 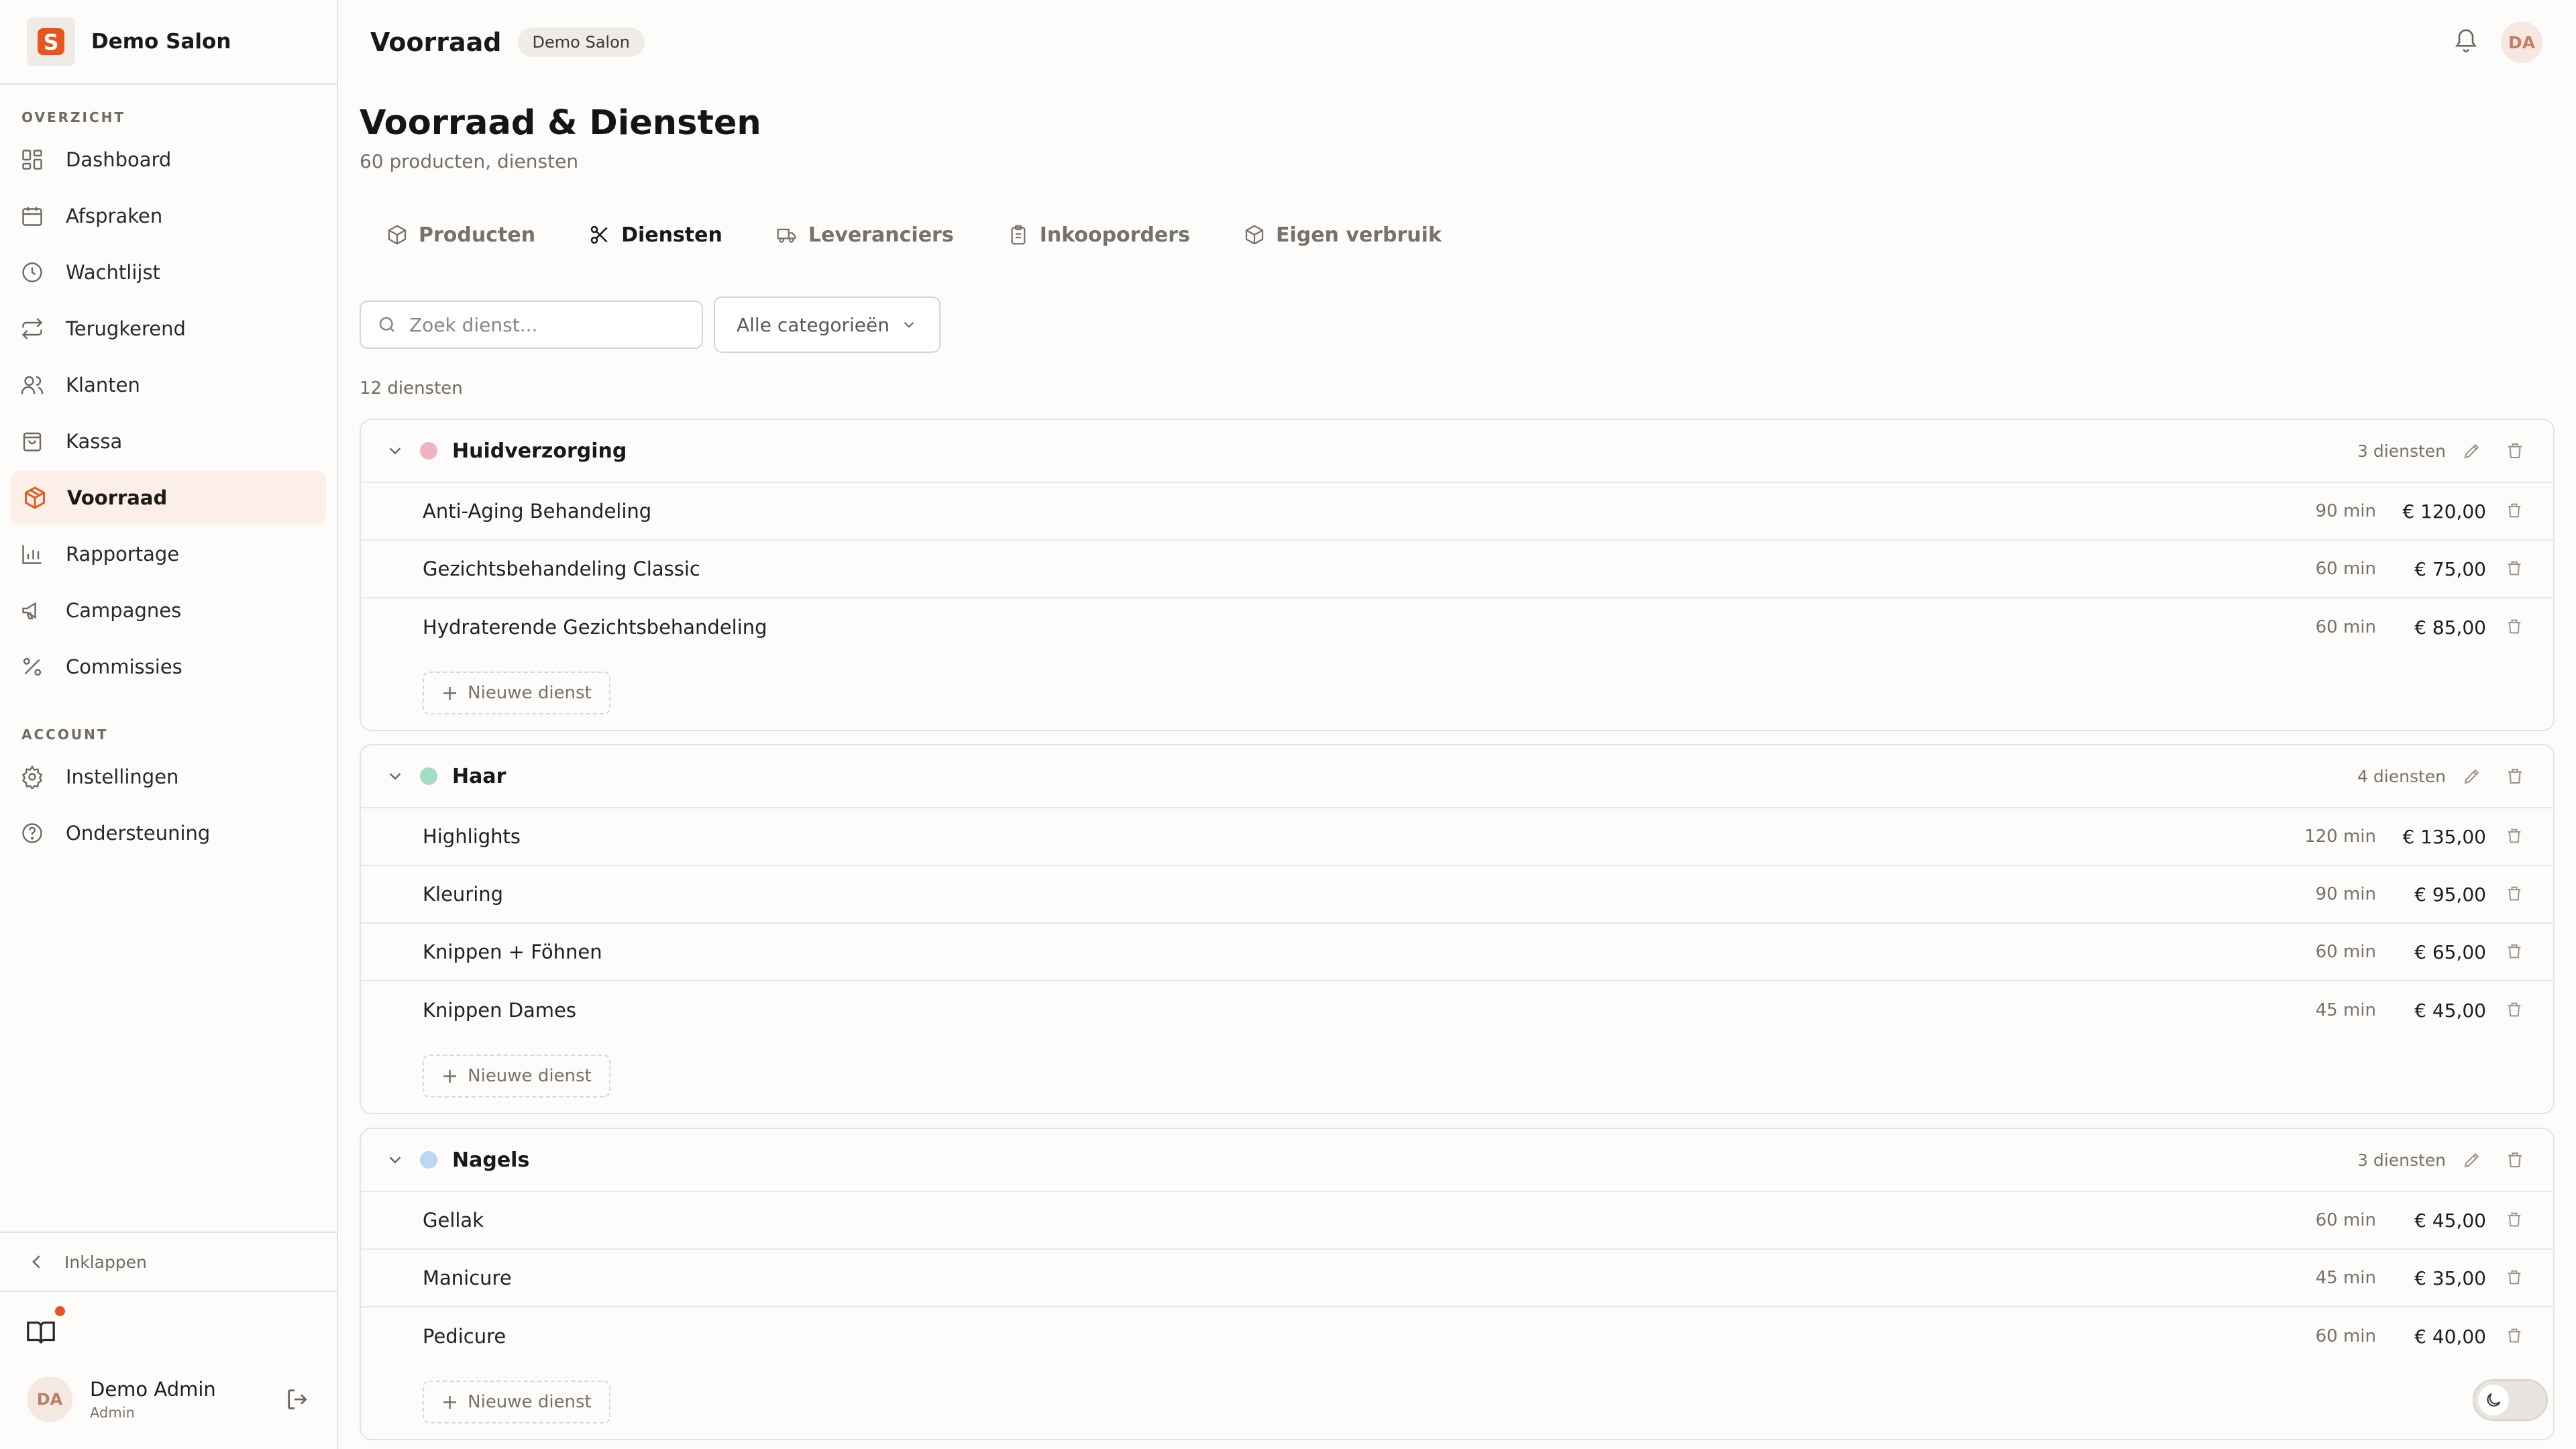 What do you see at coordinates (787, 235) in the screenshot?
I see `truck-icon` at bounding box center [787, 235].